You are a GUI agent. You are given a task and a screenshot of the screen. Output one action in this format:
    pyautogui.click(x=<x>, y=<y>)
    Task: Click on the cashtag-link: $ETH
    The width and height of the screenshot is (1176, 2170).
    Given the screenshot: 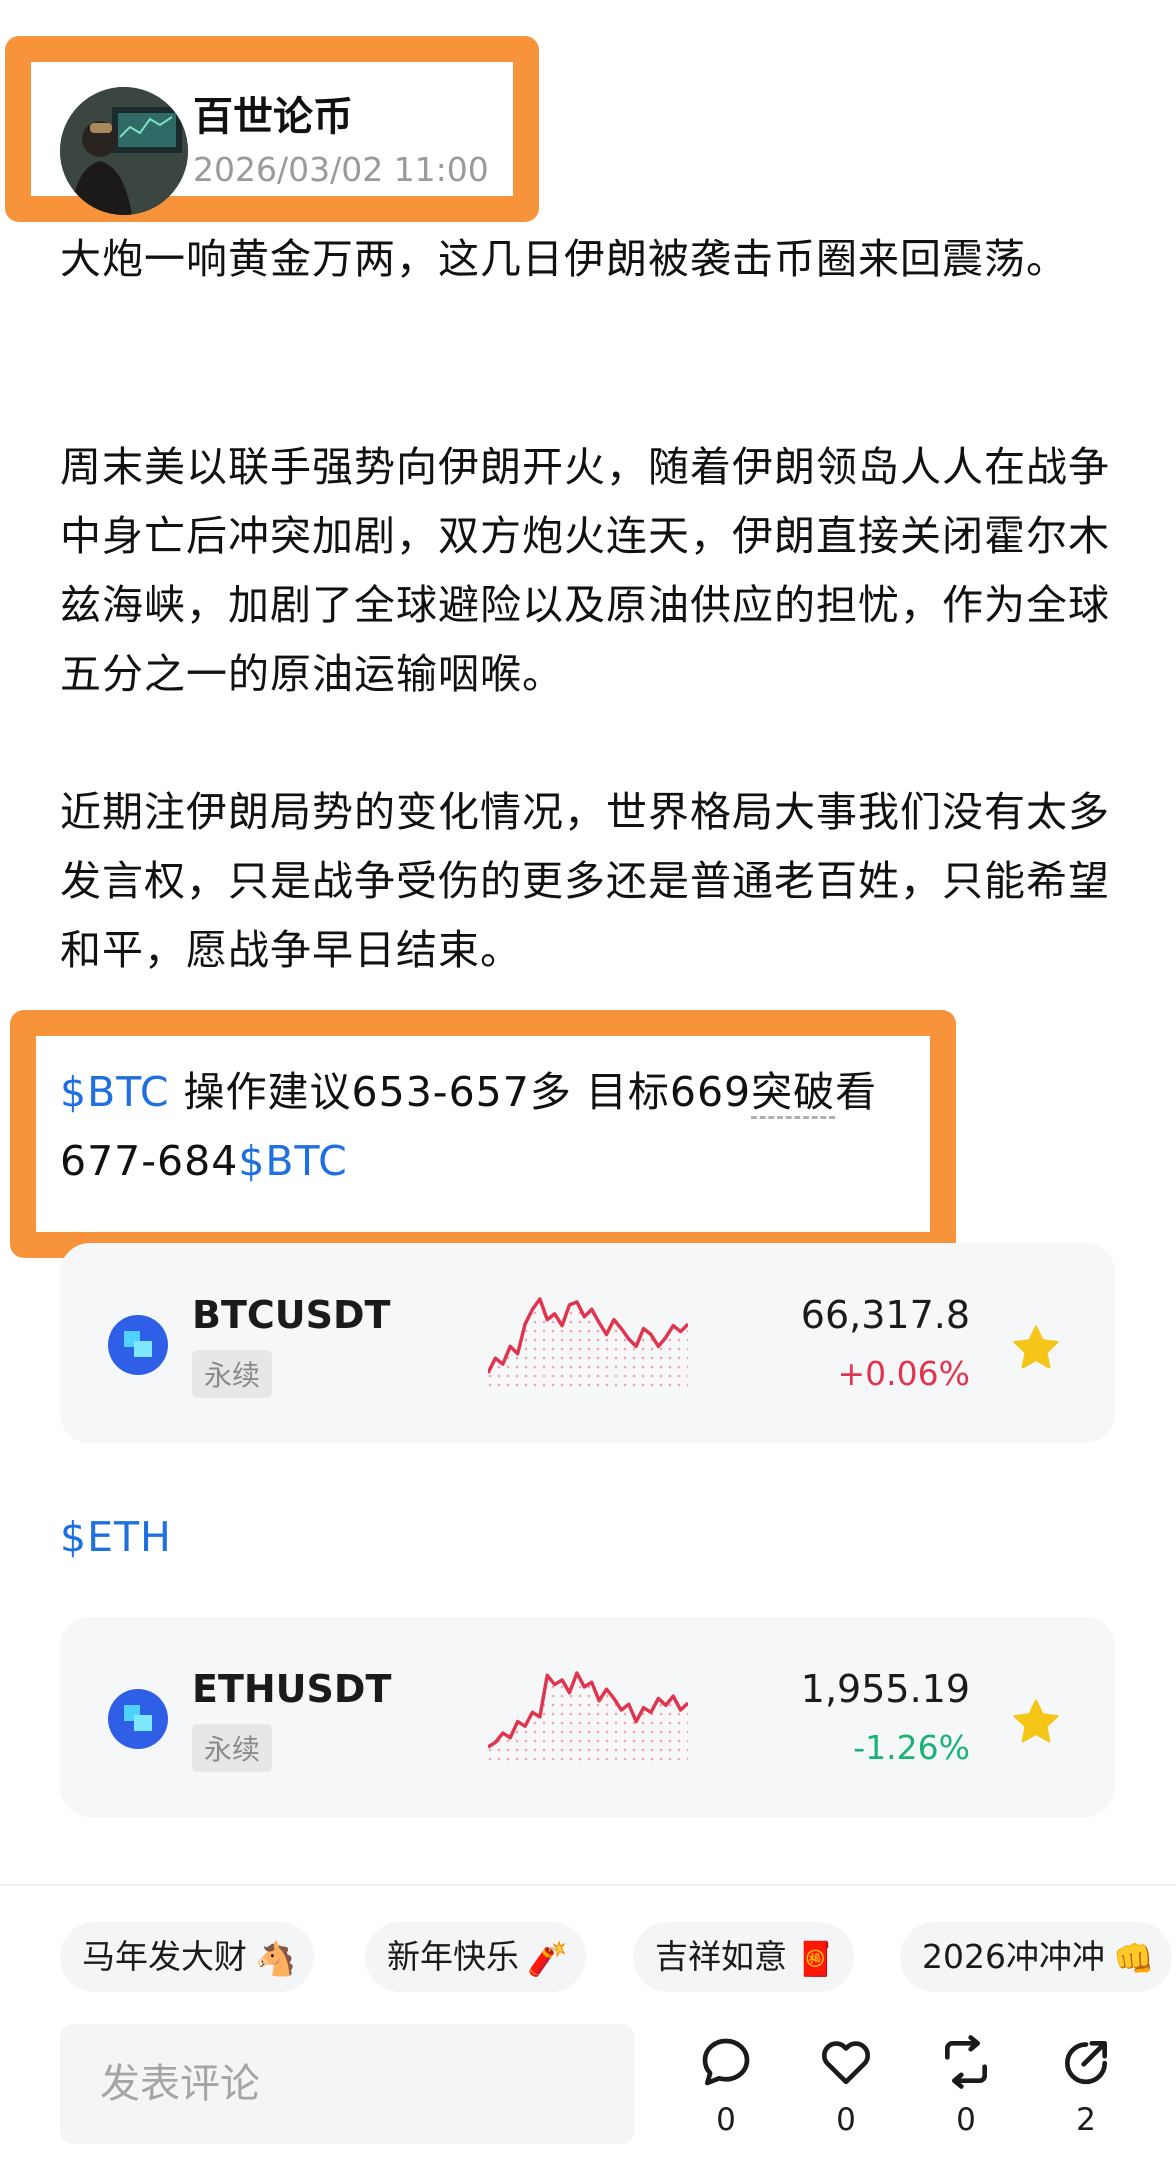 What is the action you would take?
    pyautogui.click(x=590, y=1537)
    